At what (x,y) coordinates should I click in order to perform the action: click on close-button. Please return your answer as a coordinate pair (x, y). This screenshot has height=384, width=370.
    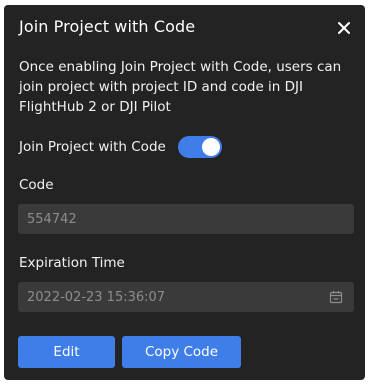
    Looking at the image, I should click on (344, 28).